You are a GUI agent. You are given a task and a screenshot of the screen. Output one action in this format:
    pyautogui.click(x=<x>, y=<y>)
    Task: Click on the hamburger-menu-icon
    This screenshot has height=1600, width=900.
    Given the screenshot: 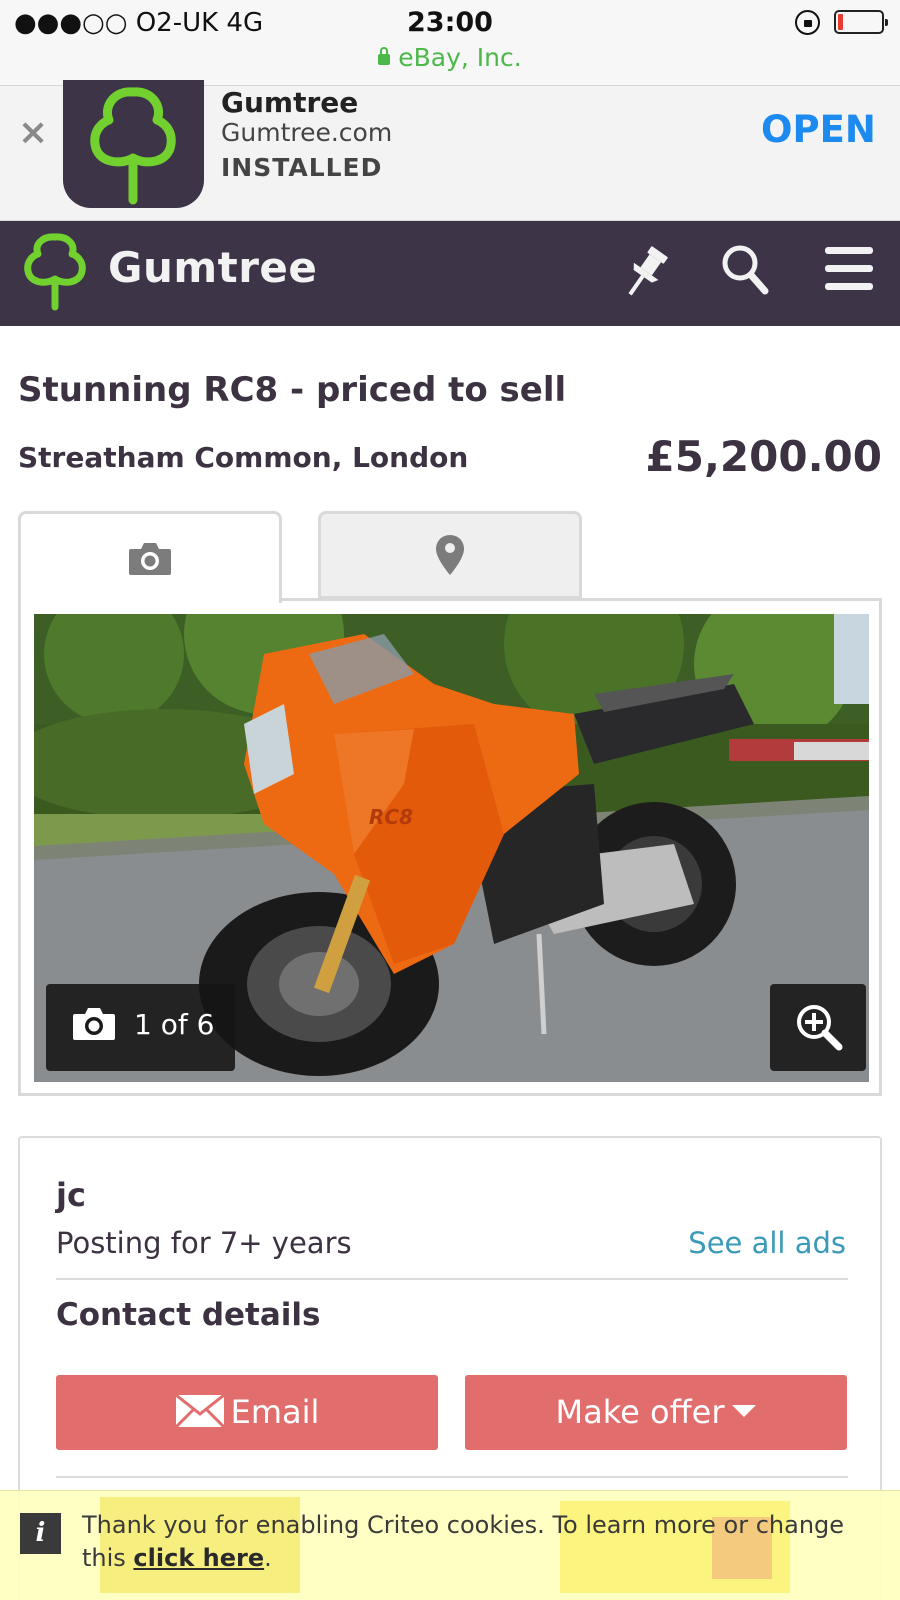 What is the action you would take?
    pyautogui.click(x=849, y=269)
    